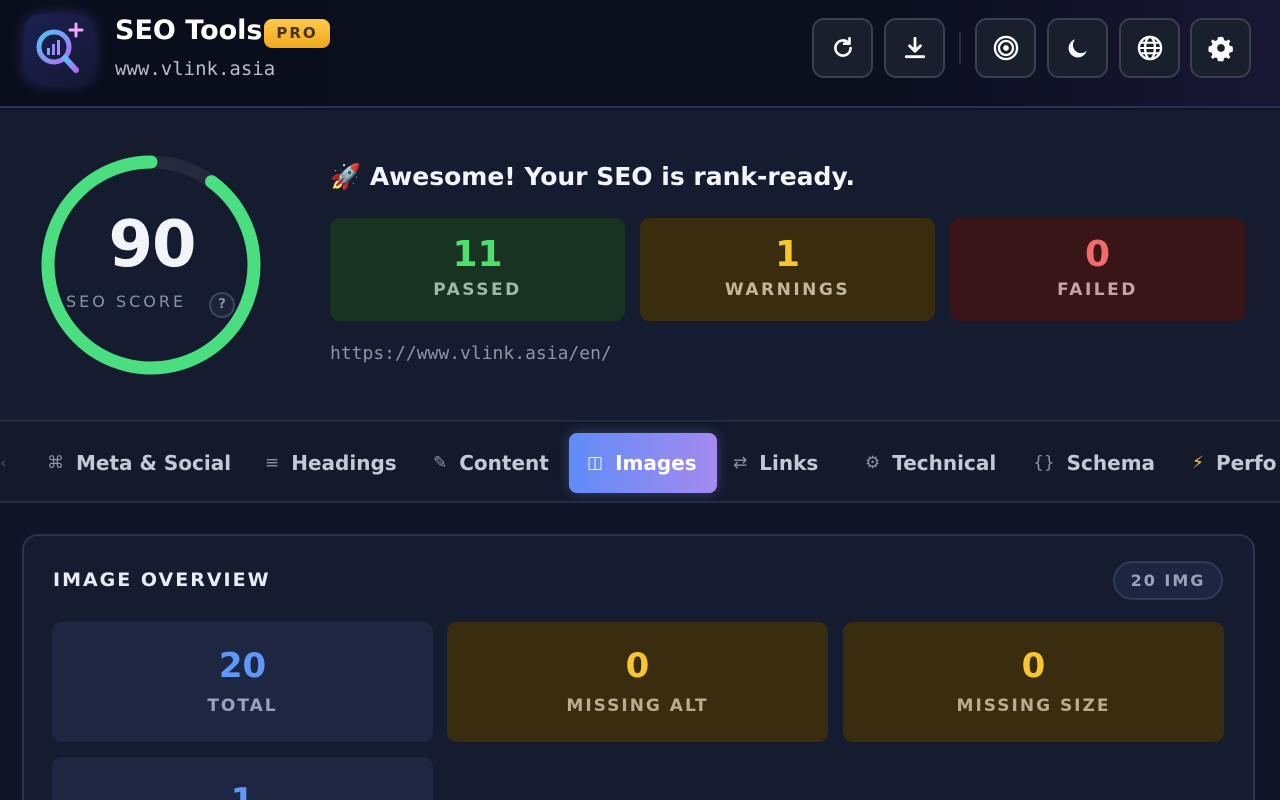 The image size is (1280, 800). Describe the element at coordinates (1198, 463) in the screenshot. I see `lightning-icon: ⚡` at that location.